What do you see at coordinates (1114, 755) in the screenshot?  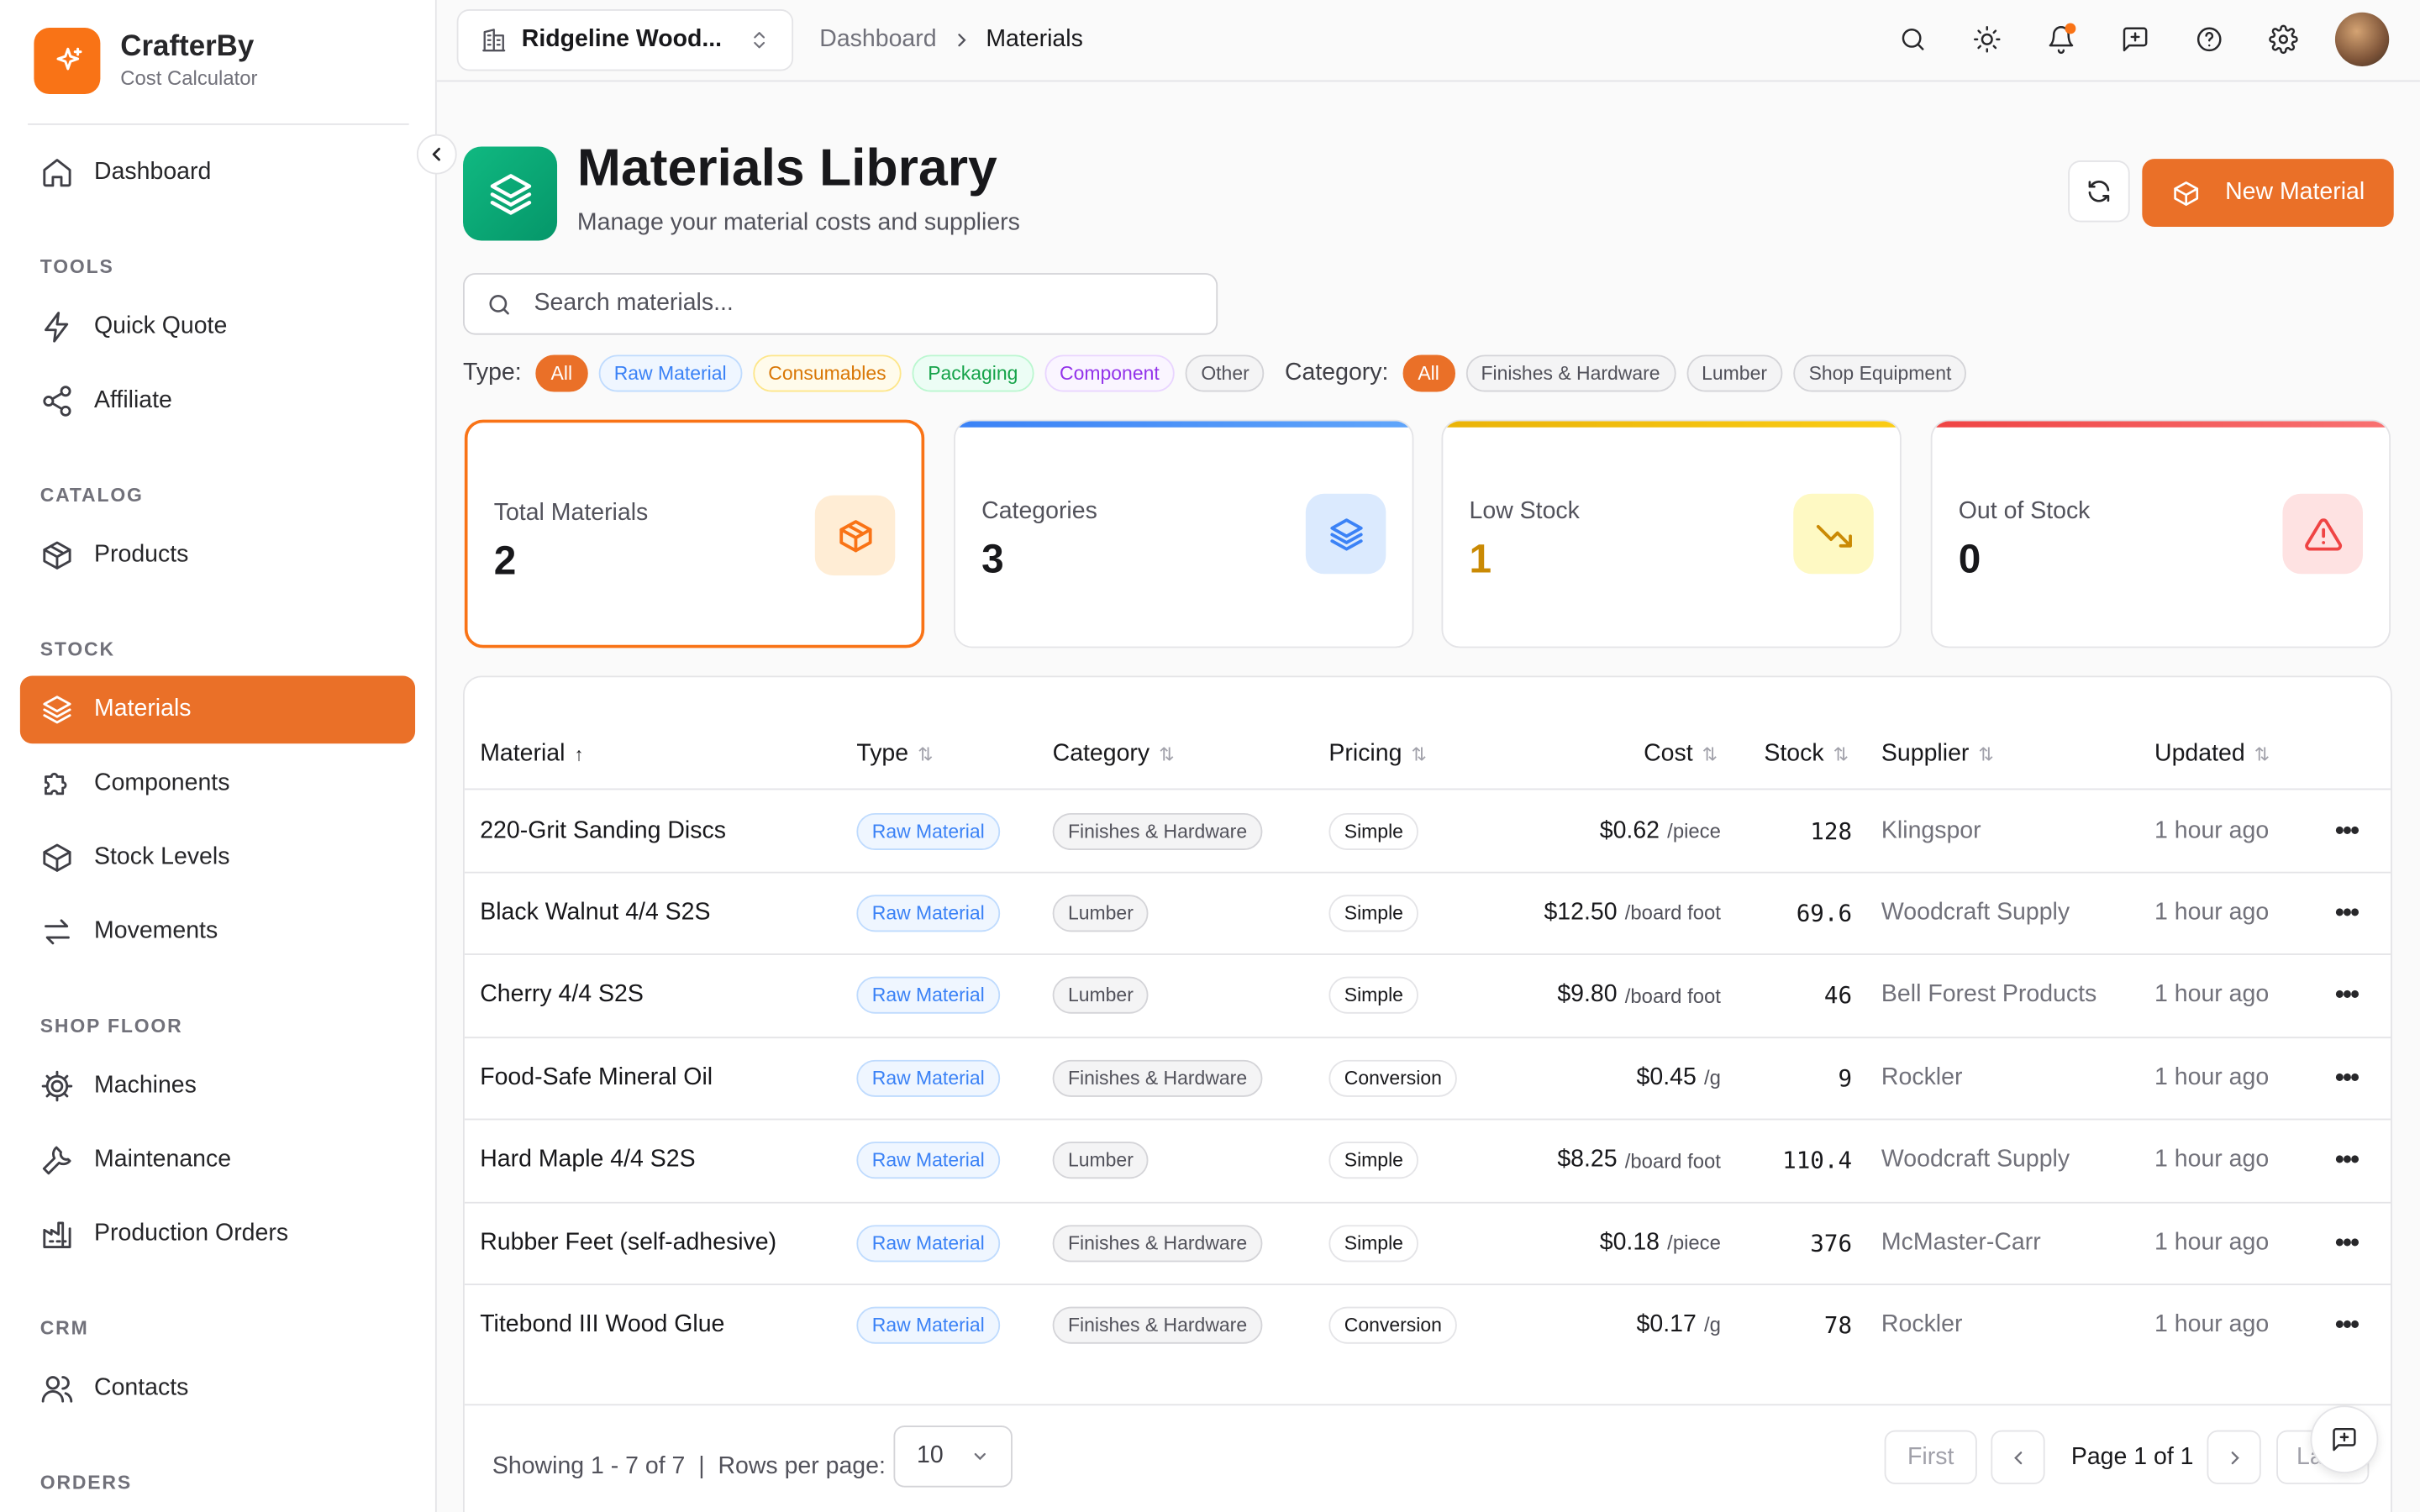 I see `column-category: Category ⇅` at bounding box center [1114, 755].